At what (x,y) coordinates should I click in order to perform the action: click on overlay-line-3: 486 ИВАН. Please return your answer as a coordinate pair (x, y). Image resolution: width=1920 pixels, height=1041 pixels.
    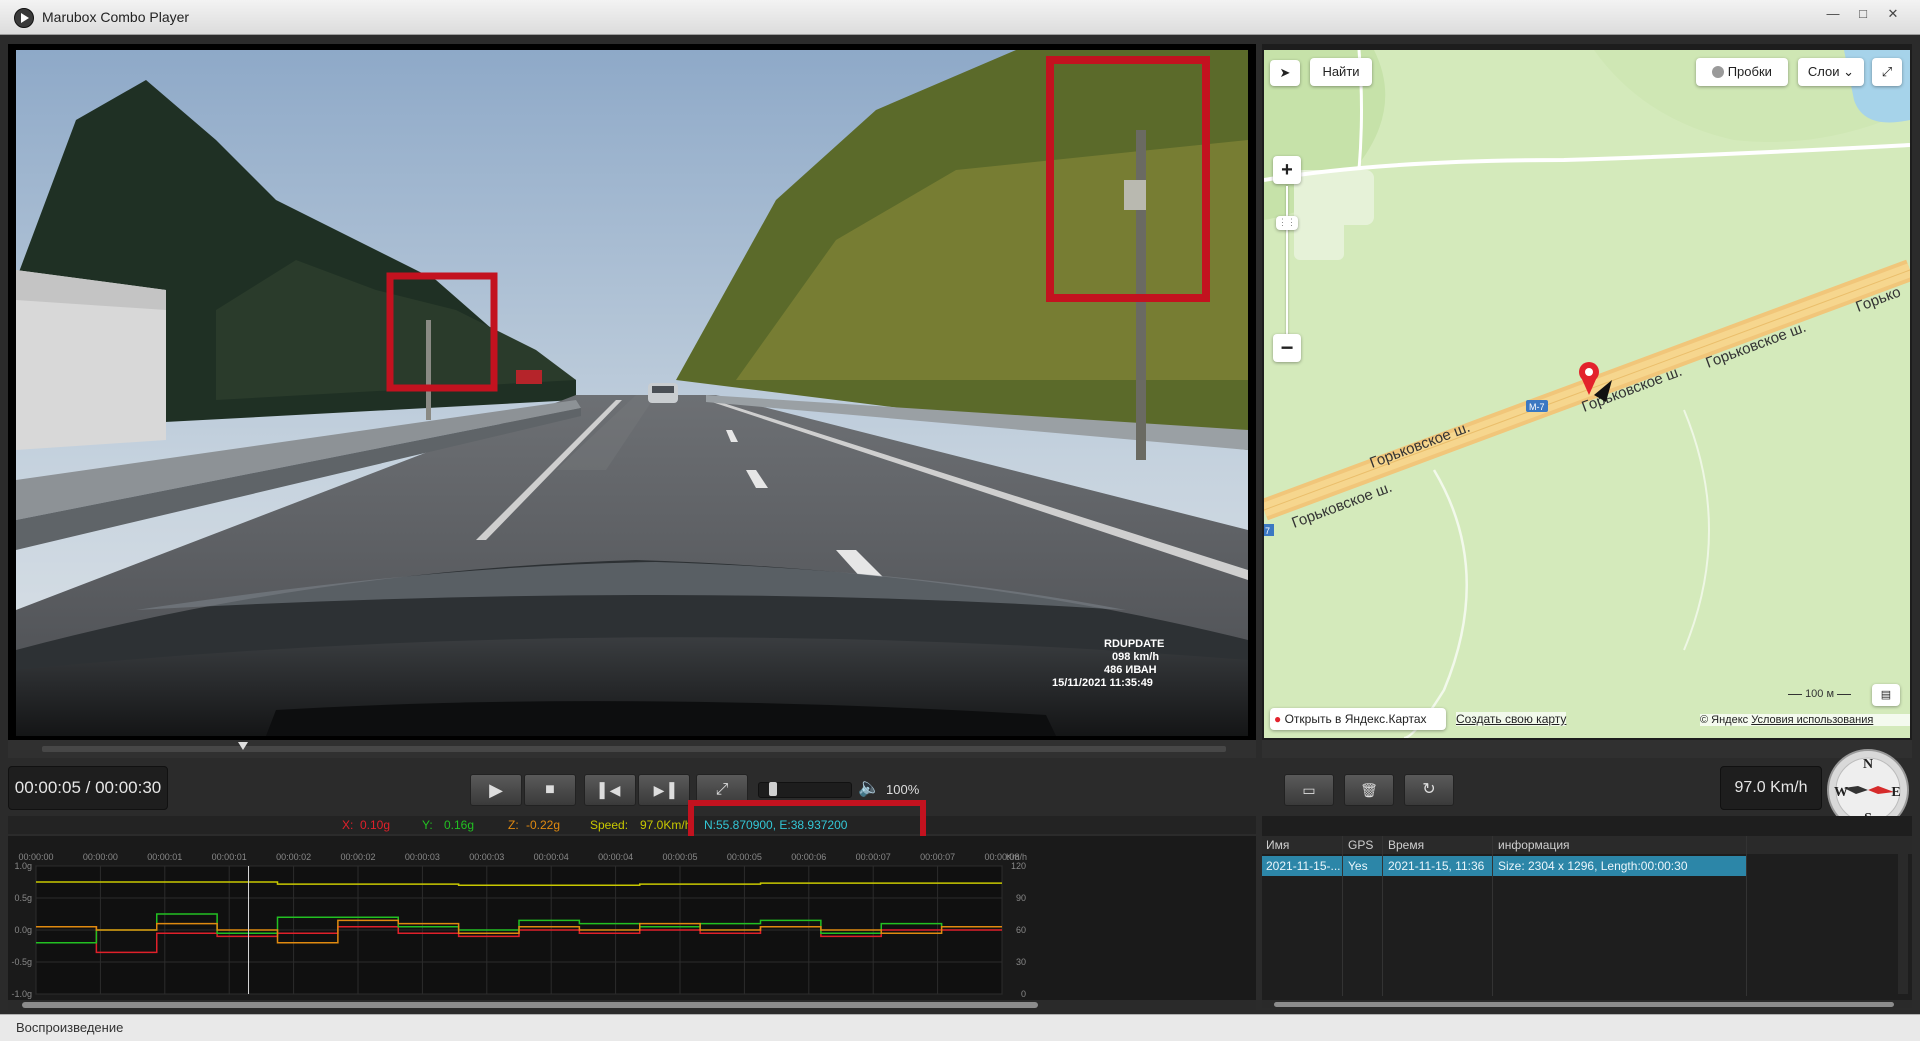
    Looking at the image, I should click on (1130, 670).